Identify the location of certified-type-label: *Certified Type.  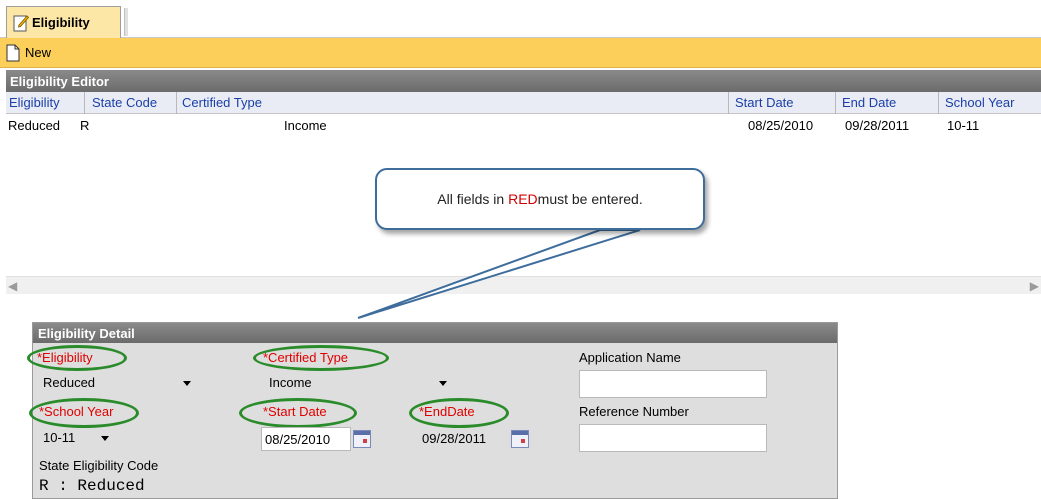
(306, 357).